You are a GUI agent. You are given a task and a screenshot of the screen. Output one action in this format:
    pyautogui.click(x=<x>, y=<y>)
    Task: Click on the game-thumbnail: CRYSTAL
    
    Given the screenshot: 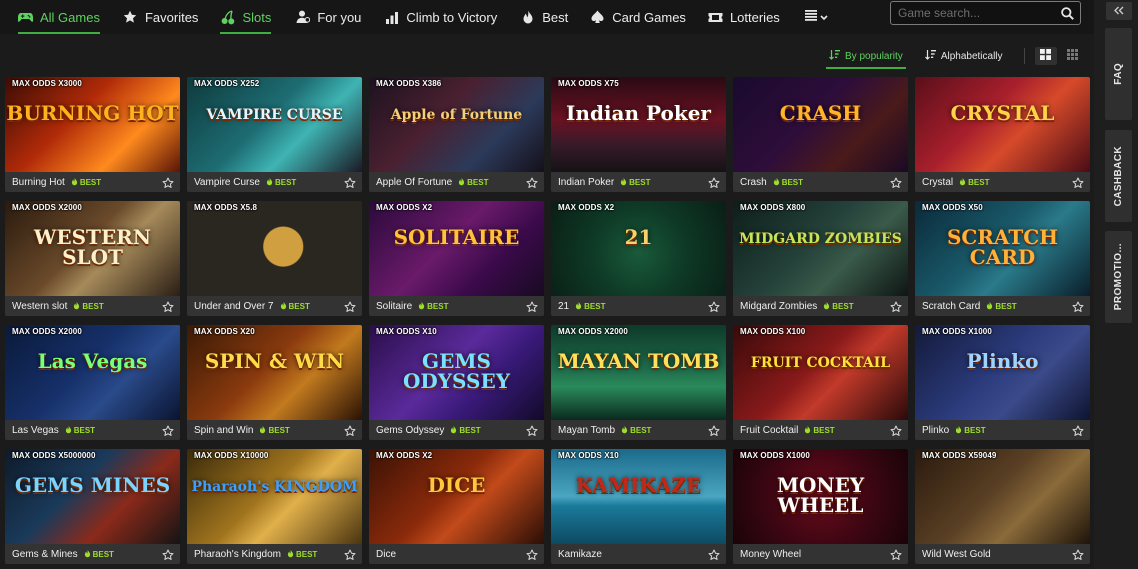 What is the action you would take?
    pyautogui.click(x=1002, y=124)
    